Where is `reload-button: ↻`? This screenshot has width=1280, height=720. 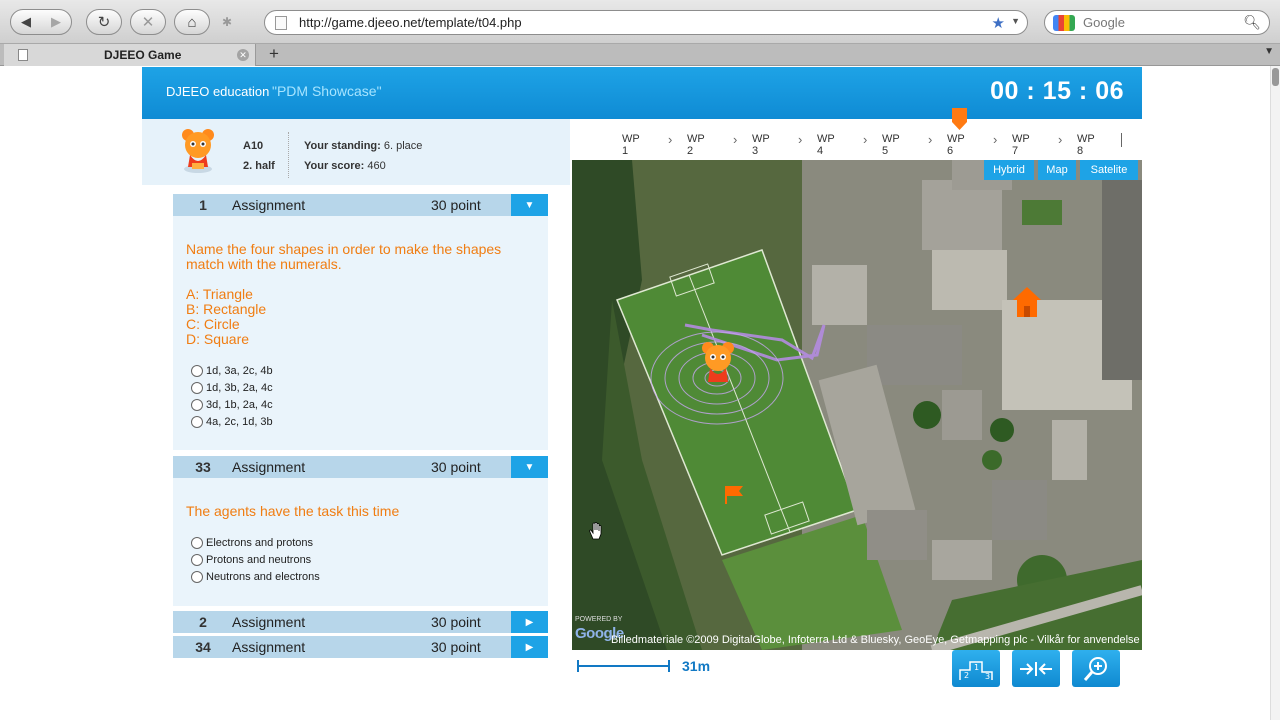 reload-button: ↻ is located at coordinates (104, 22).